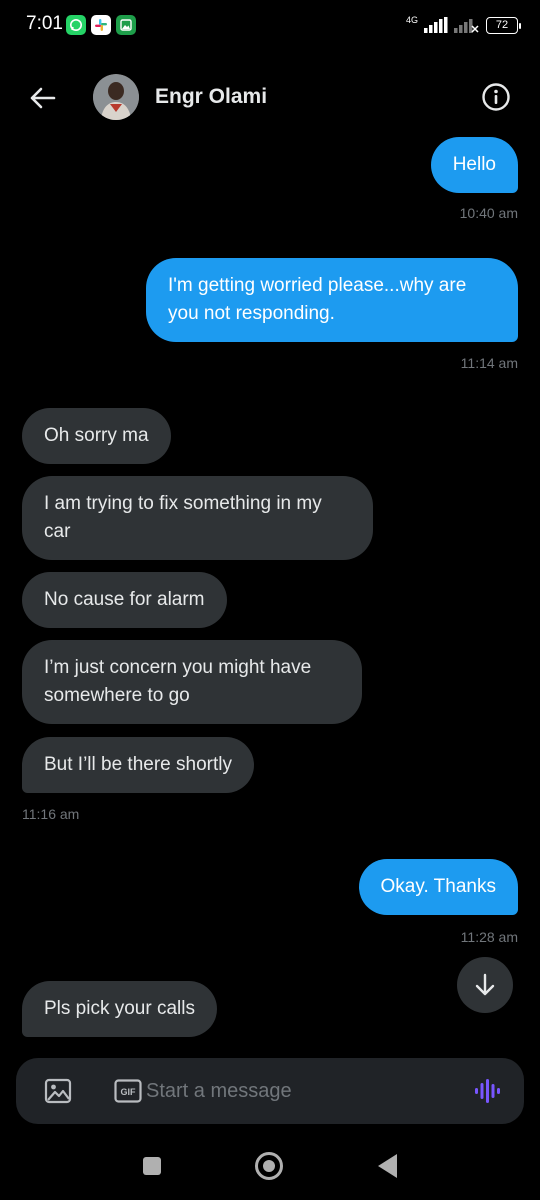 This screenshot has height=1200, width=540. I want to click on info-icon, so click(496, 97).